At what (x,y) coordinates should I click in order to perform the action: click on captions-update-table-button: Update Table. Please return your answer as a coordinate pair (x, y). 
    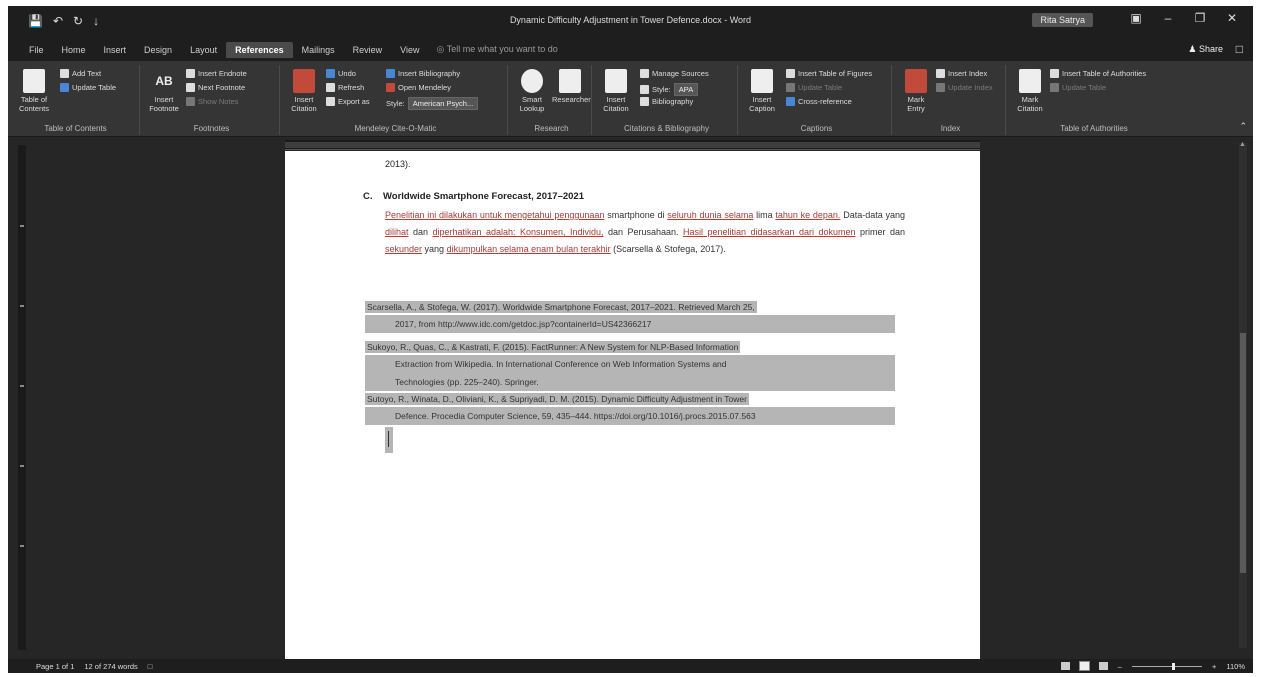
    Looking at the image, I should click on (814, 87).